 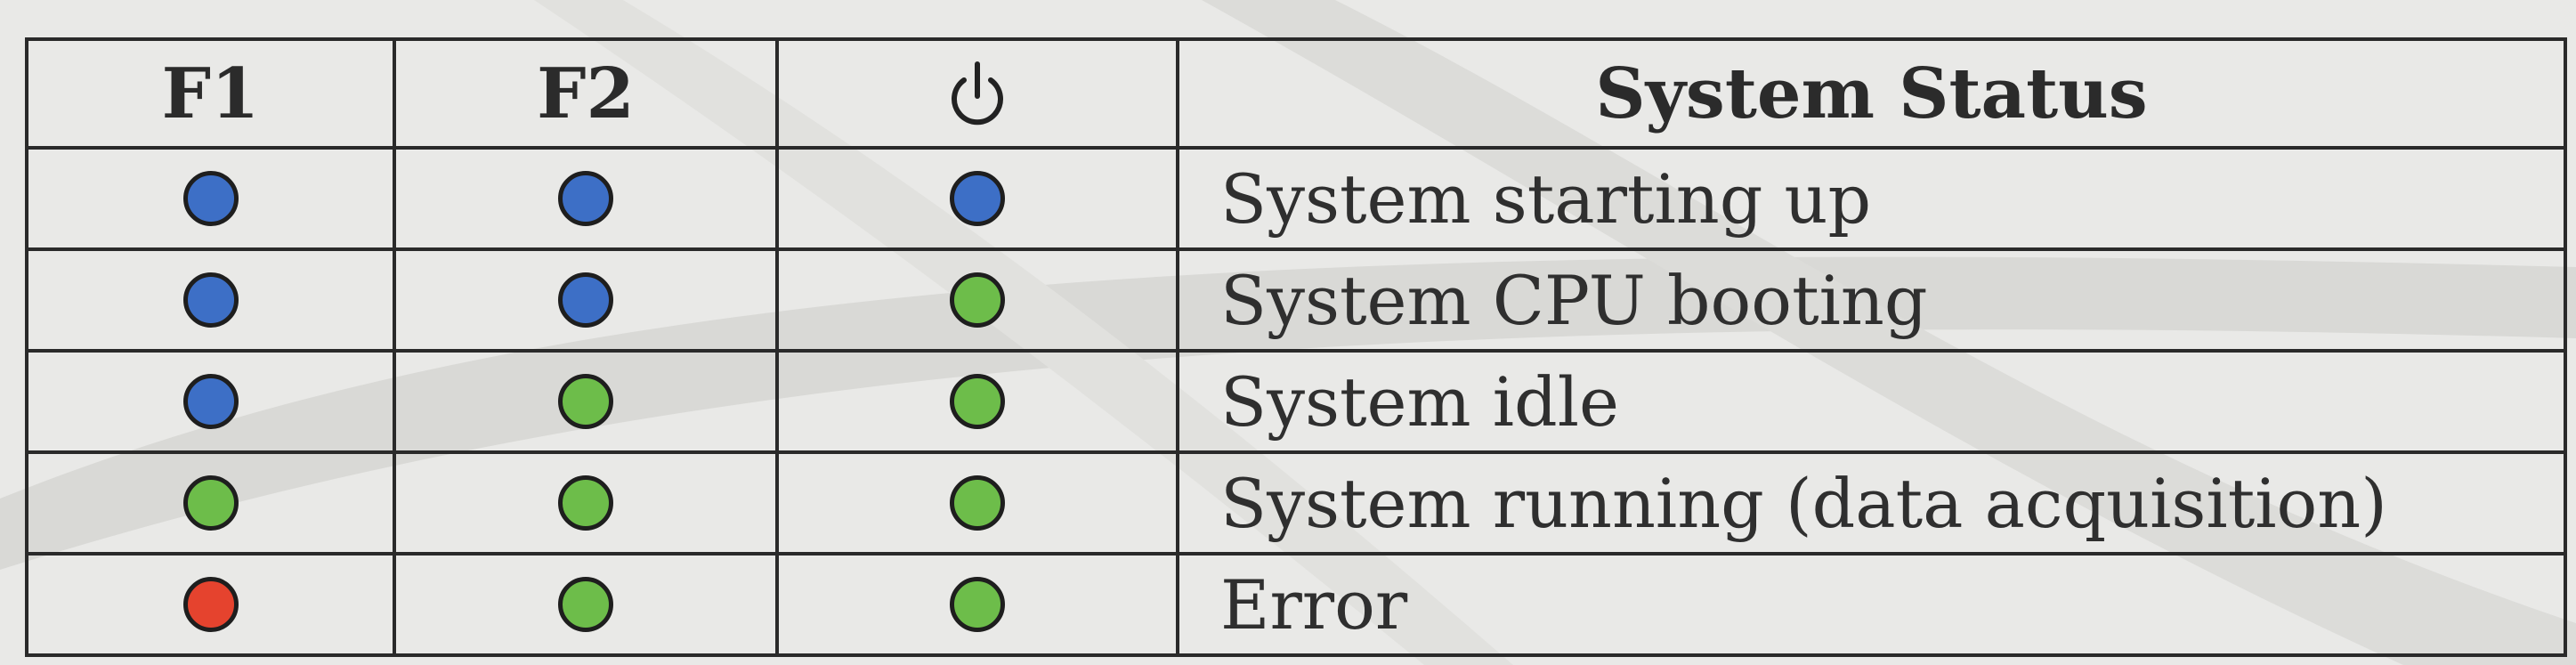 What do you see at coordinates (1871, 503) in the screenshot?
I see `status-text: System running (data acquisition)` at bounding box center [1871, 503].